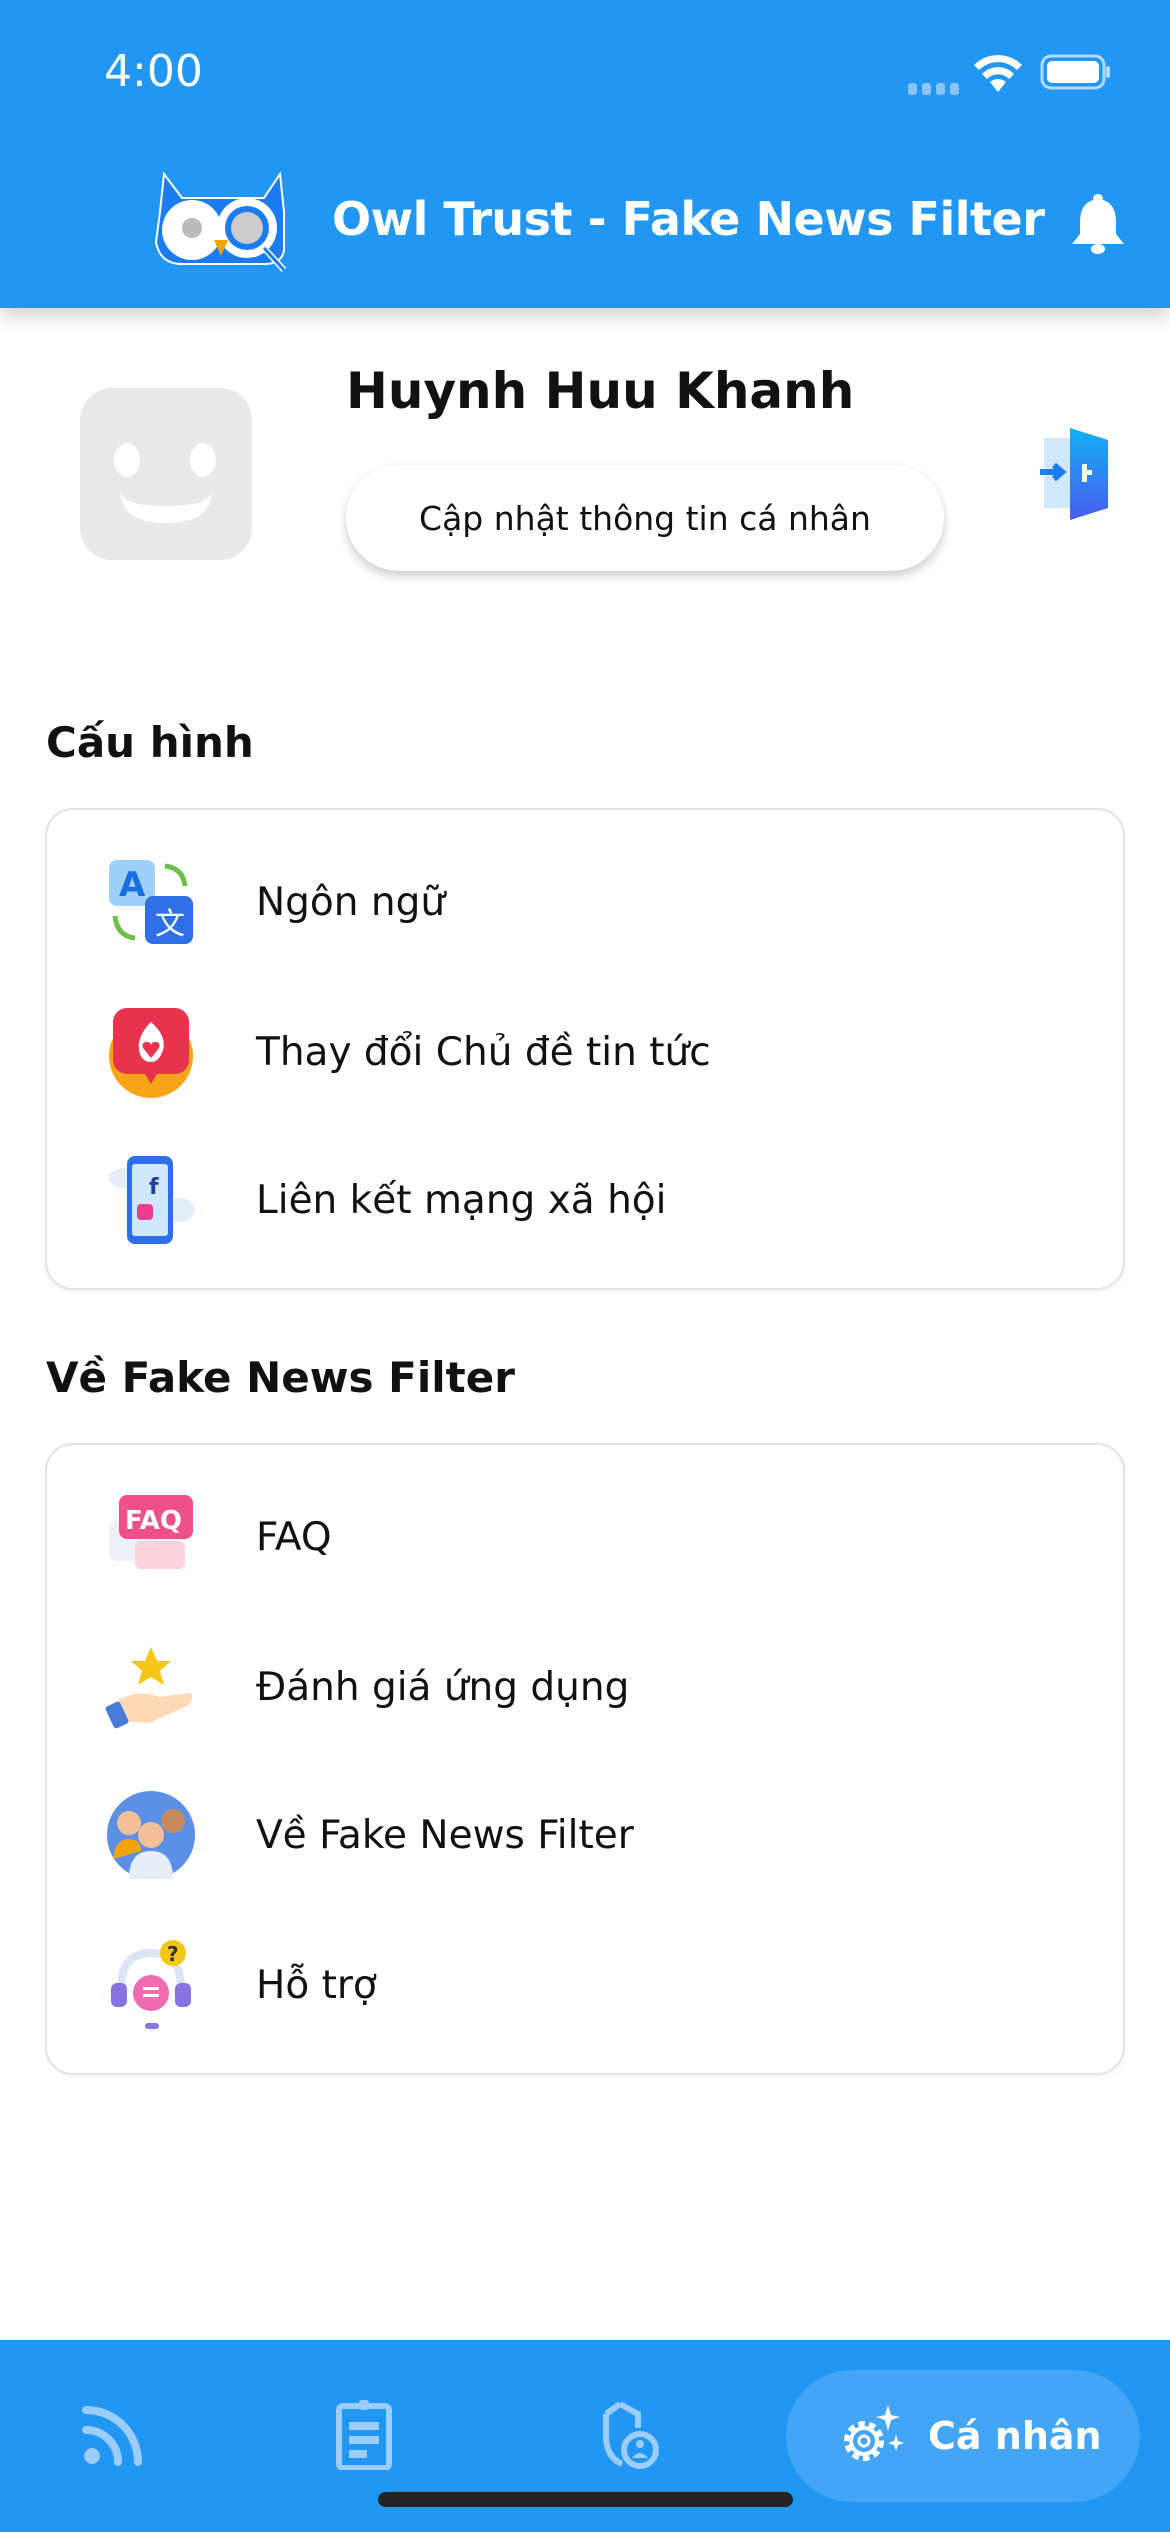  I want to click on config-section-title: Cấu hình, so click(150, 742).